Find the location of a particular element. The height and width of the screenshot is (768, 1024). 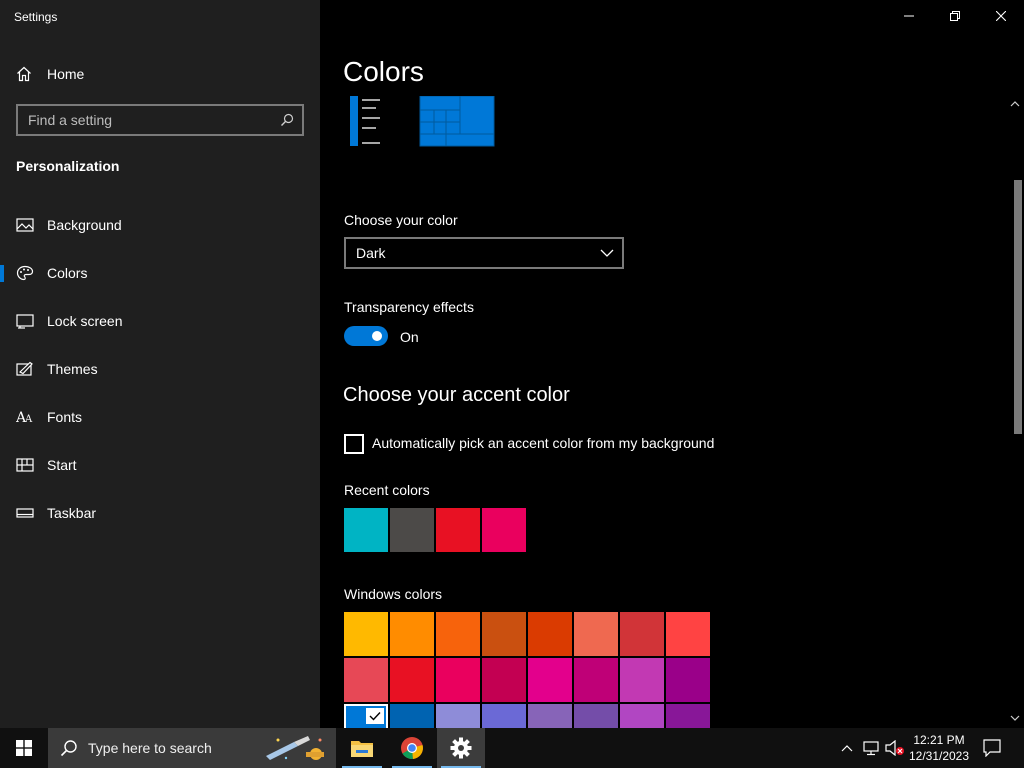

taskbar: Type here to search 12:21 PM 12/31/2023 is located at coordinates (512, 748).